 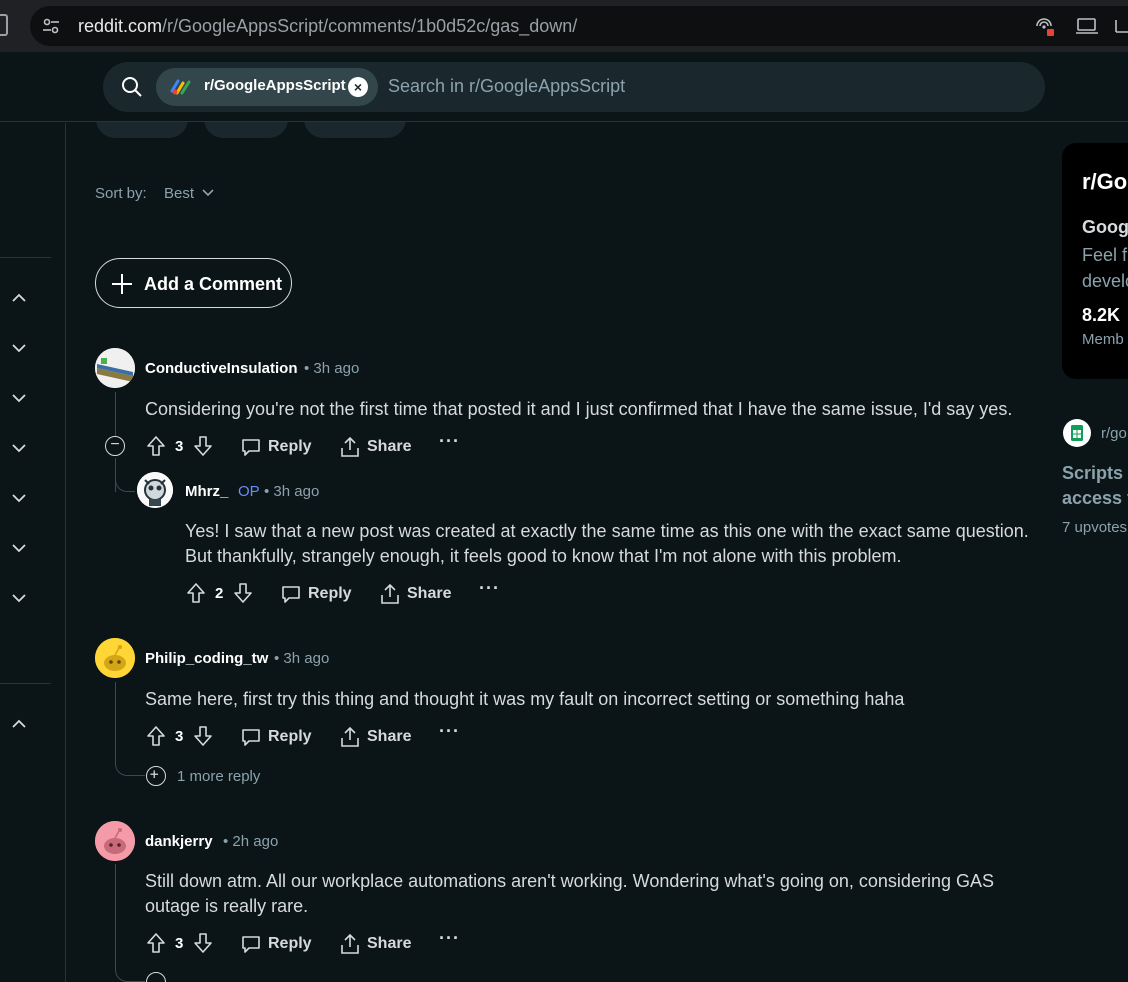 What do you see at coordinates (115, 446) in the screenshot?
I see `collapse-icon: −` at bounding box center [115, 446].